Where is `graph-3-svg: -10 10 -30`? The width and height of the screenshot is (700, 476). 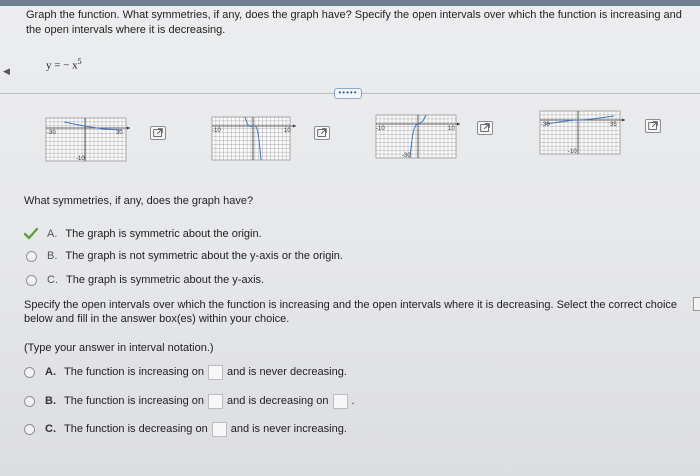
graph-3-svg: -10 10 -30 is located at coordinates (417, 136).